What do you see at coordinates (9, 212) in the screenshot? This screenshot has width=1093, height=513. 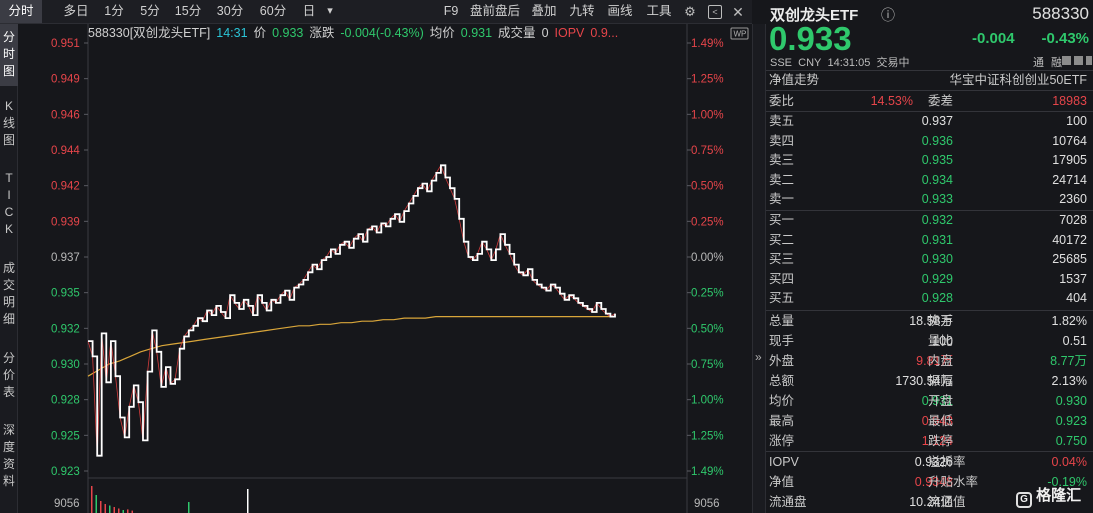 I see `vtab-char: C` at bounding box center [9, 212].